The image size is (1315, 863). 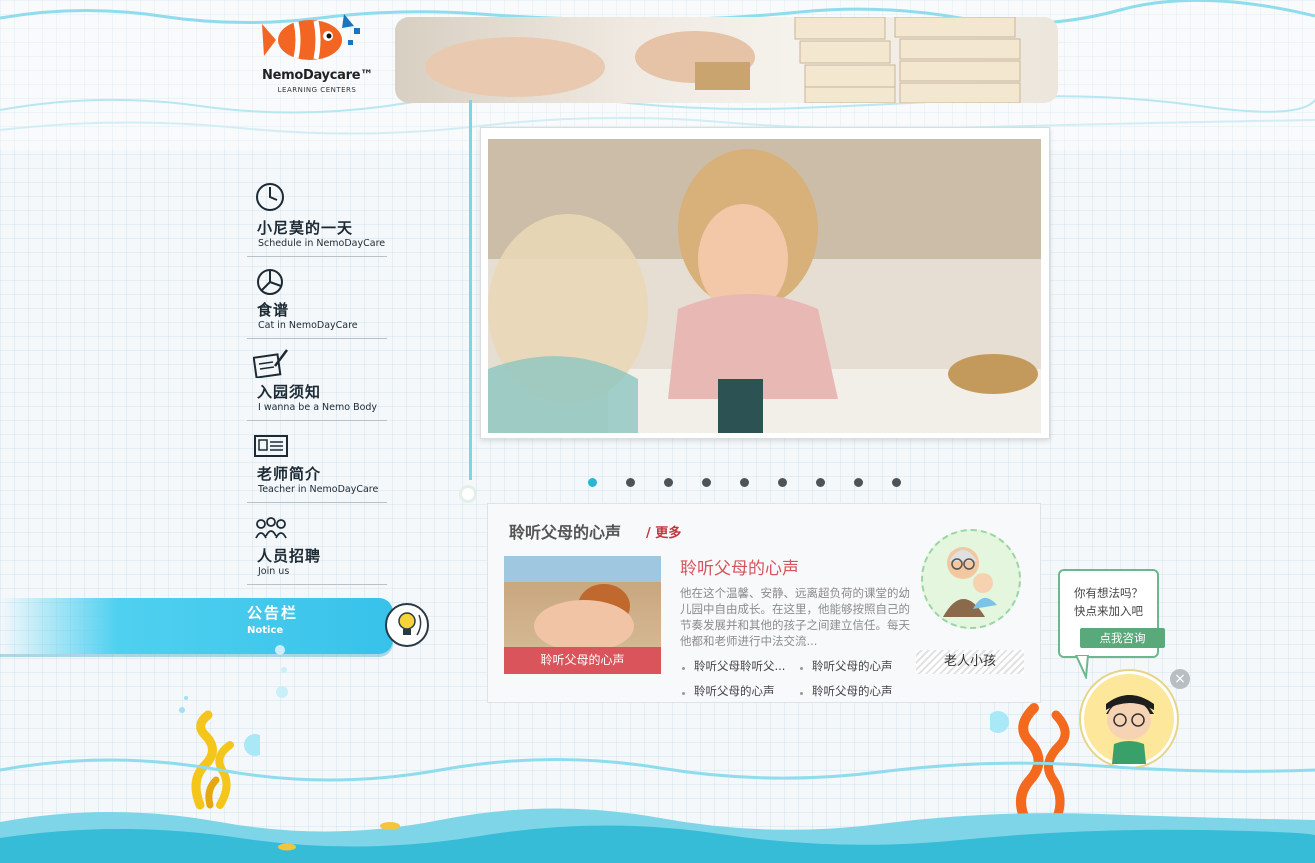 I want to click on consult-bubble: 你有想法吗？ 快点来加入吧 点我咨询, so click(x=1111, y=613).